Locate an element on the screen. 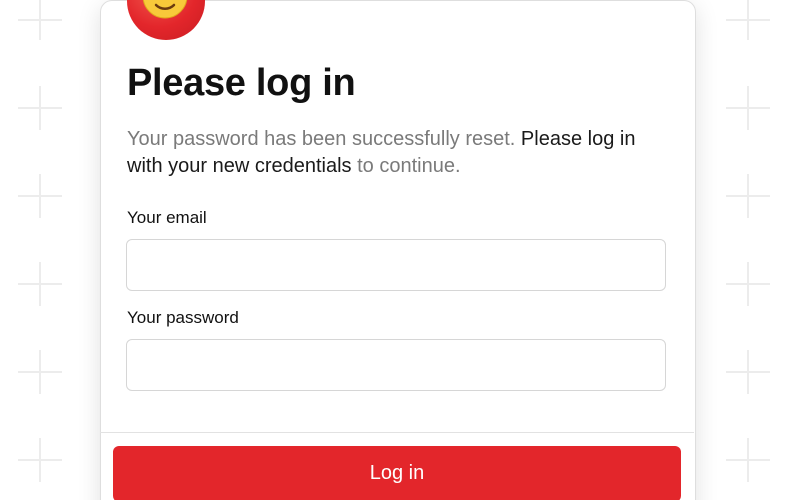 Image resolution: width=800 pixels, height=500 pixels. email-field is located at coordinates (396, 265).